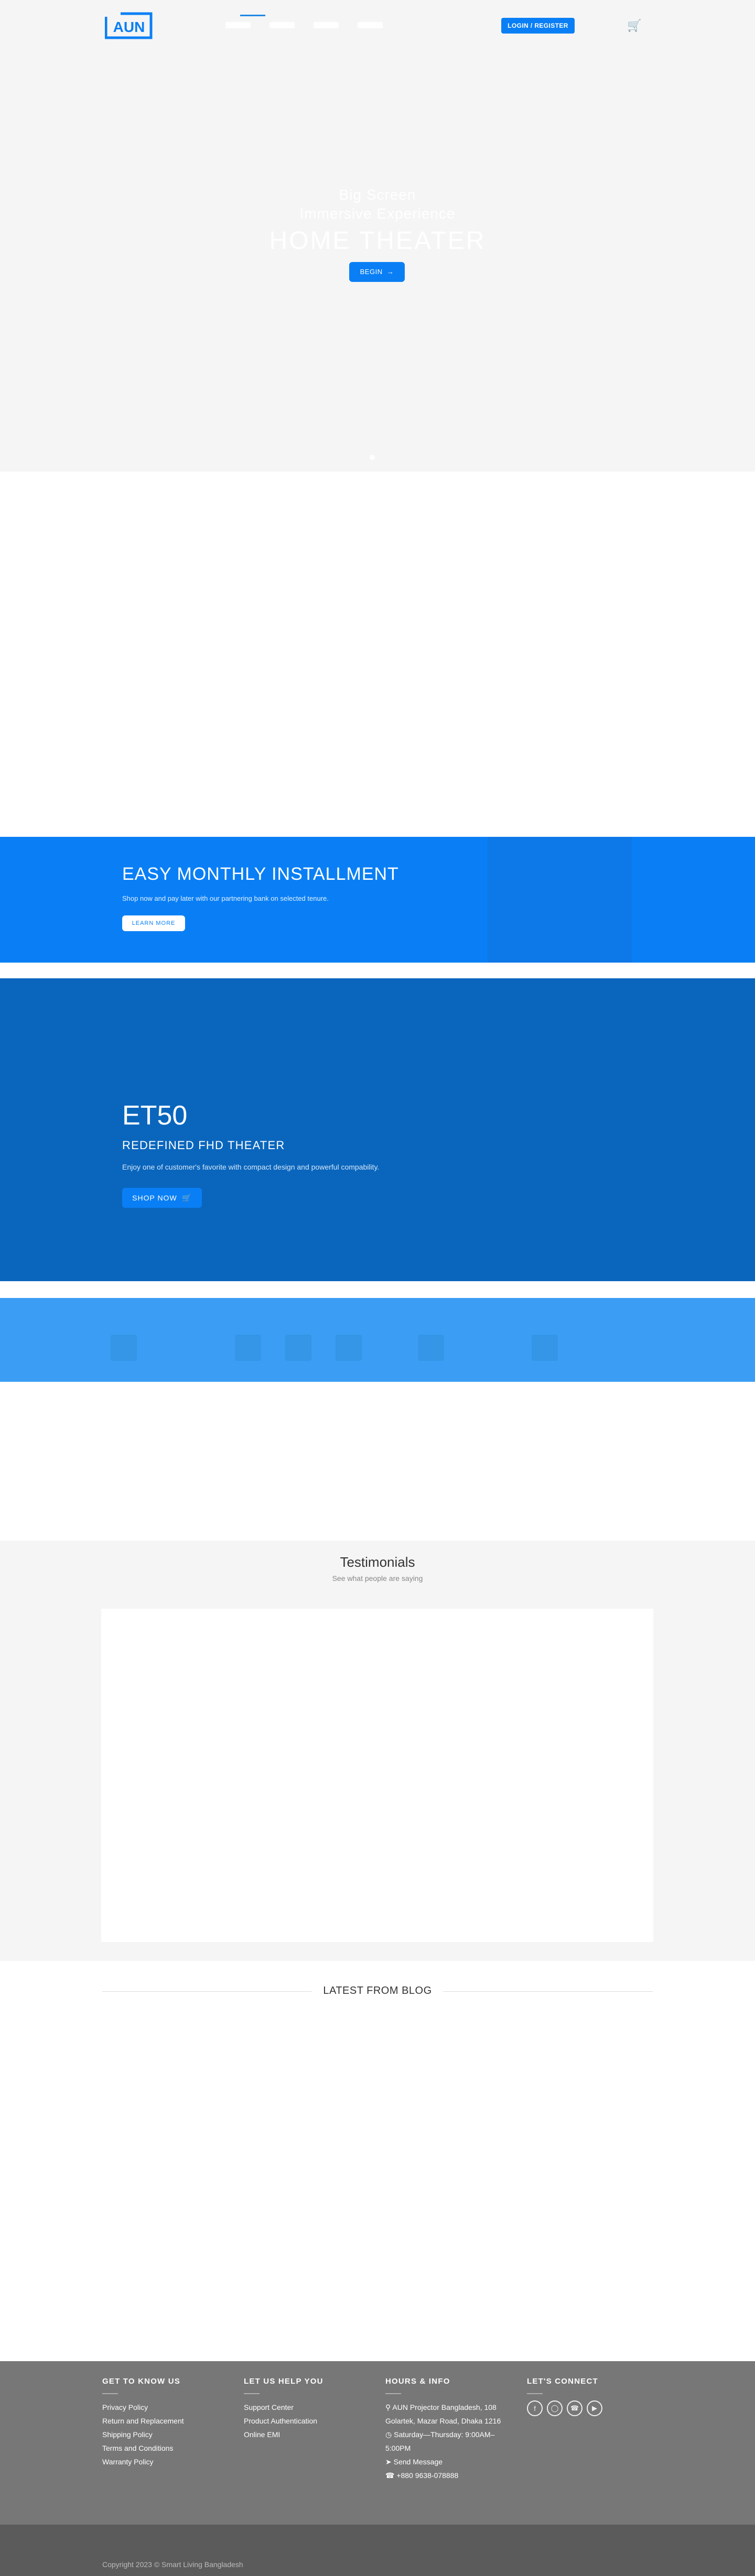 The height and width of the screenshot is (2576, 755). I want to click on main-nav, so click(304, 25).